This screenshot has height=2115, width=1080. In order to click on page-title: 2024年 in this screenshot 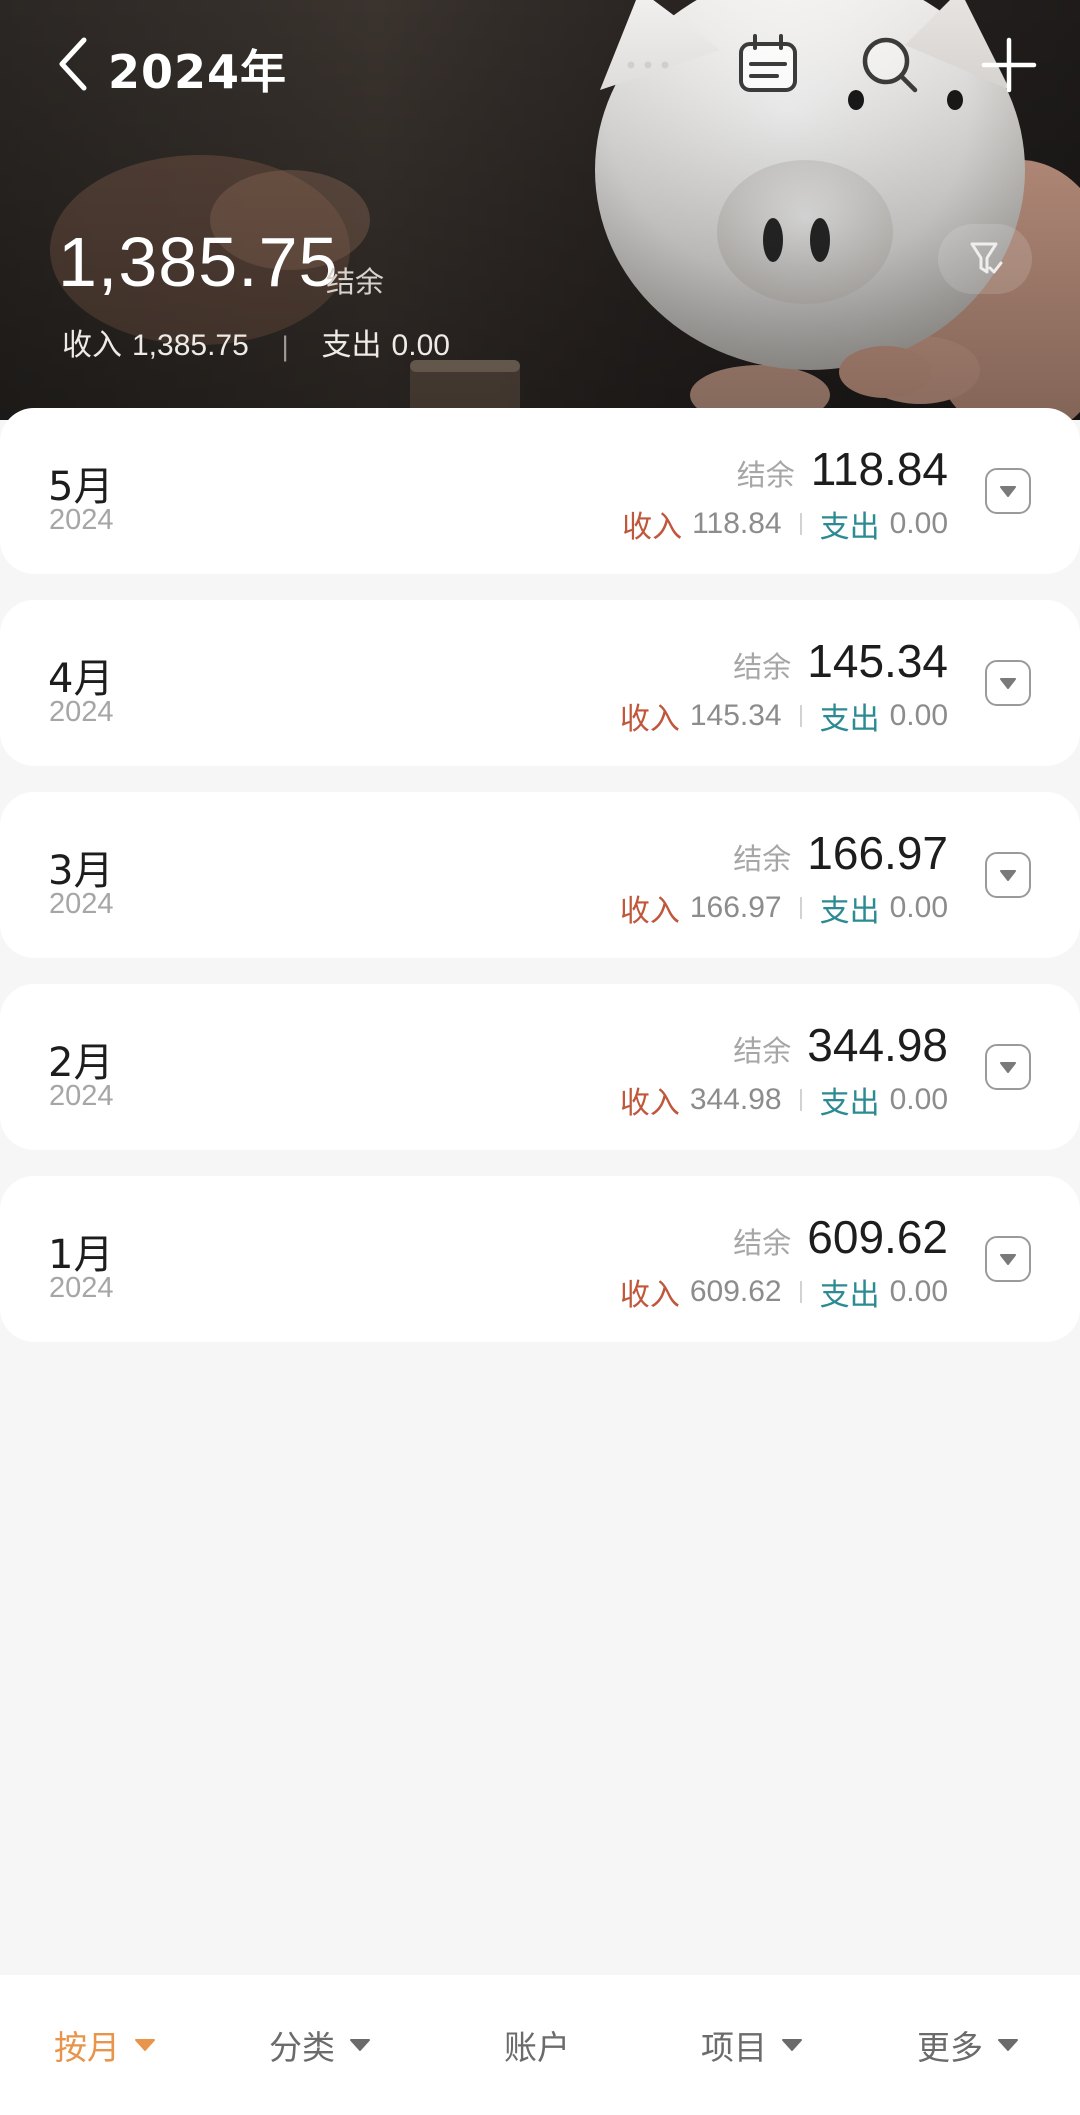, I will do `click(198, 72)`.